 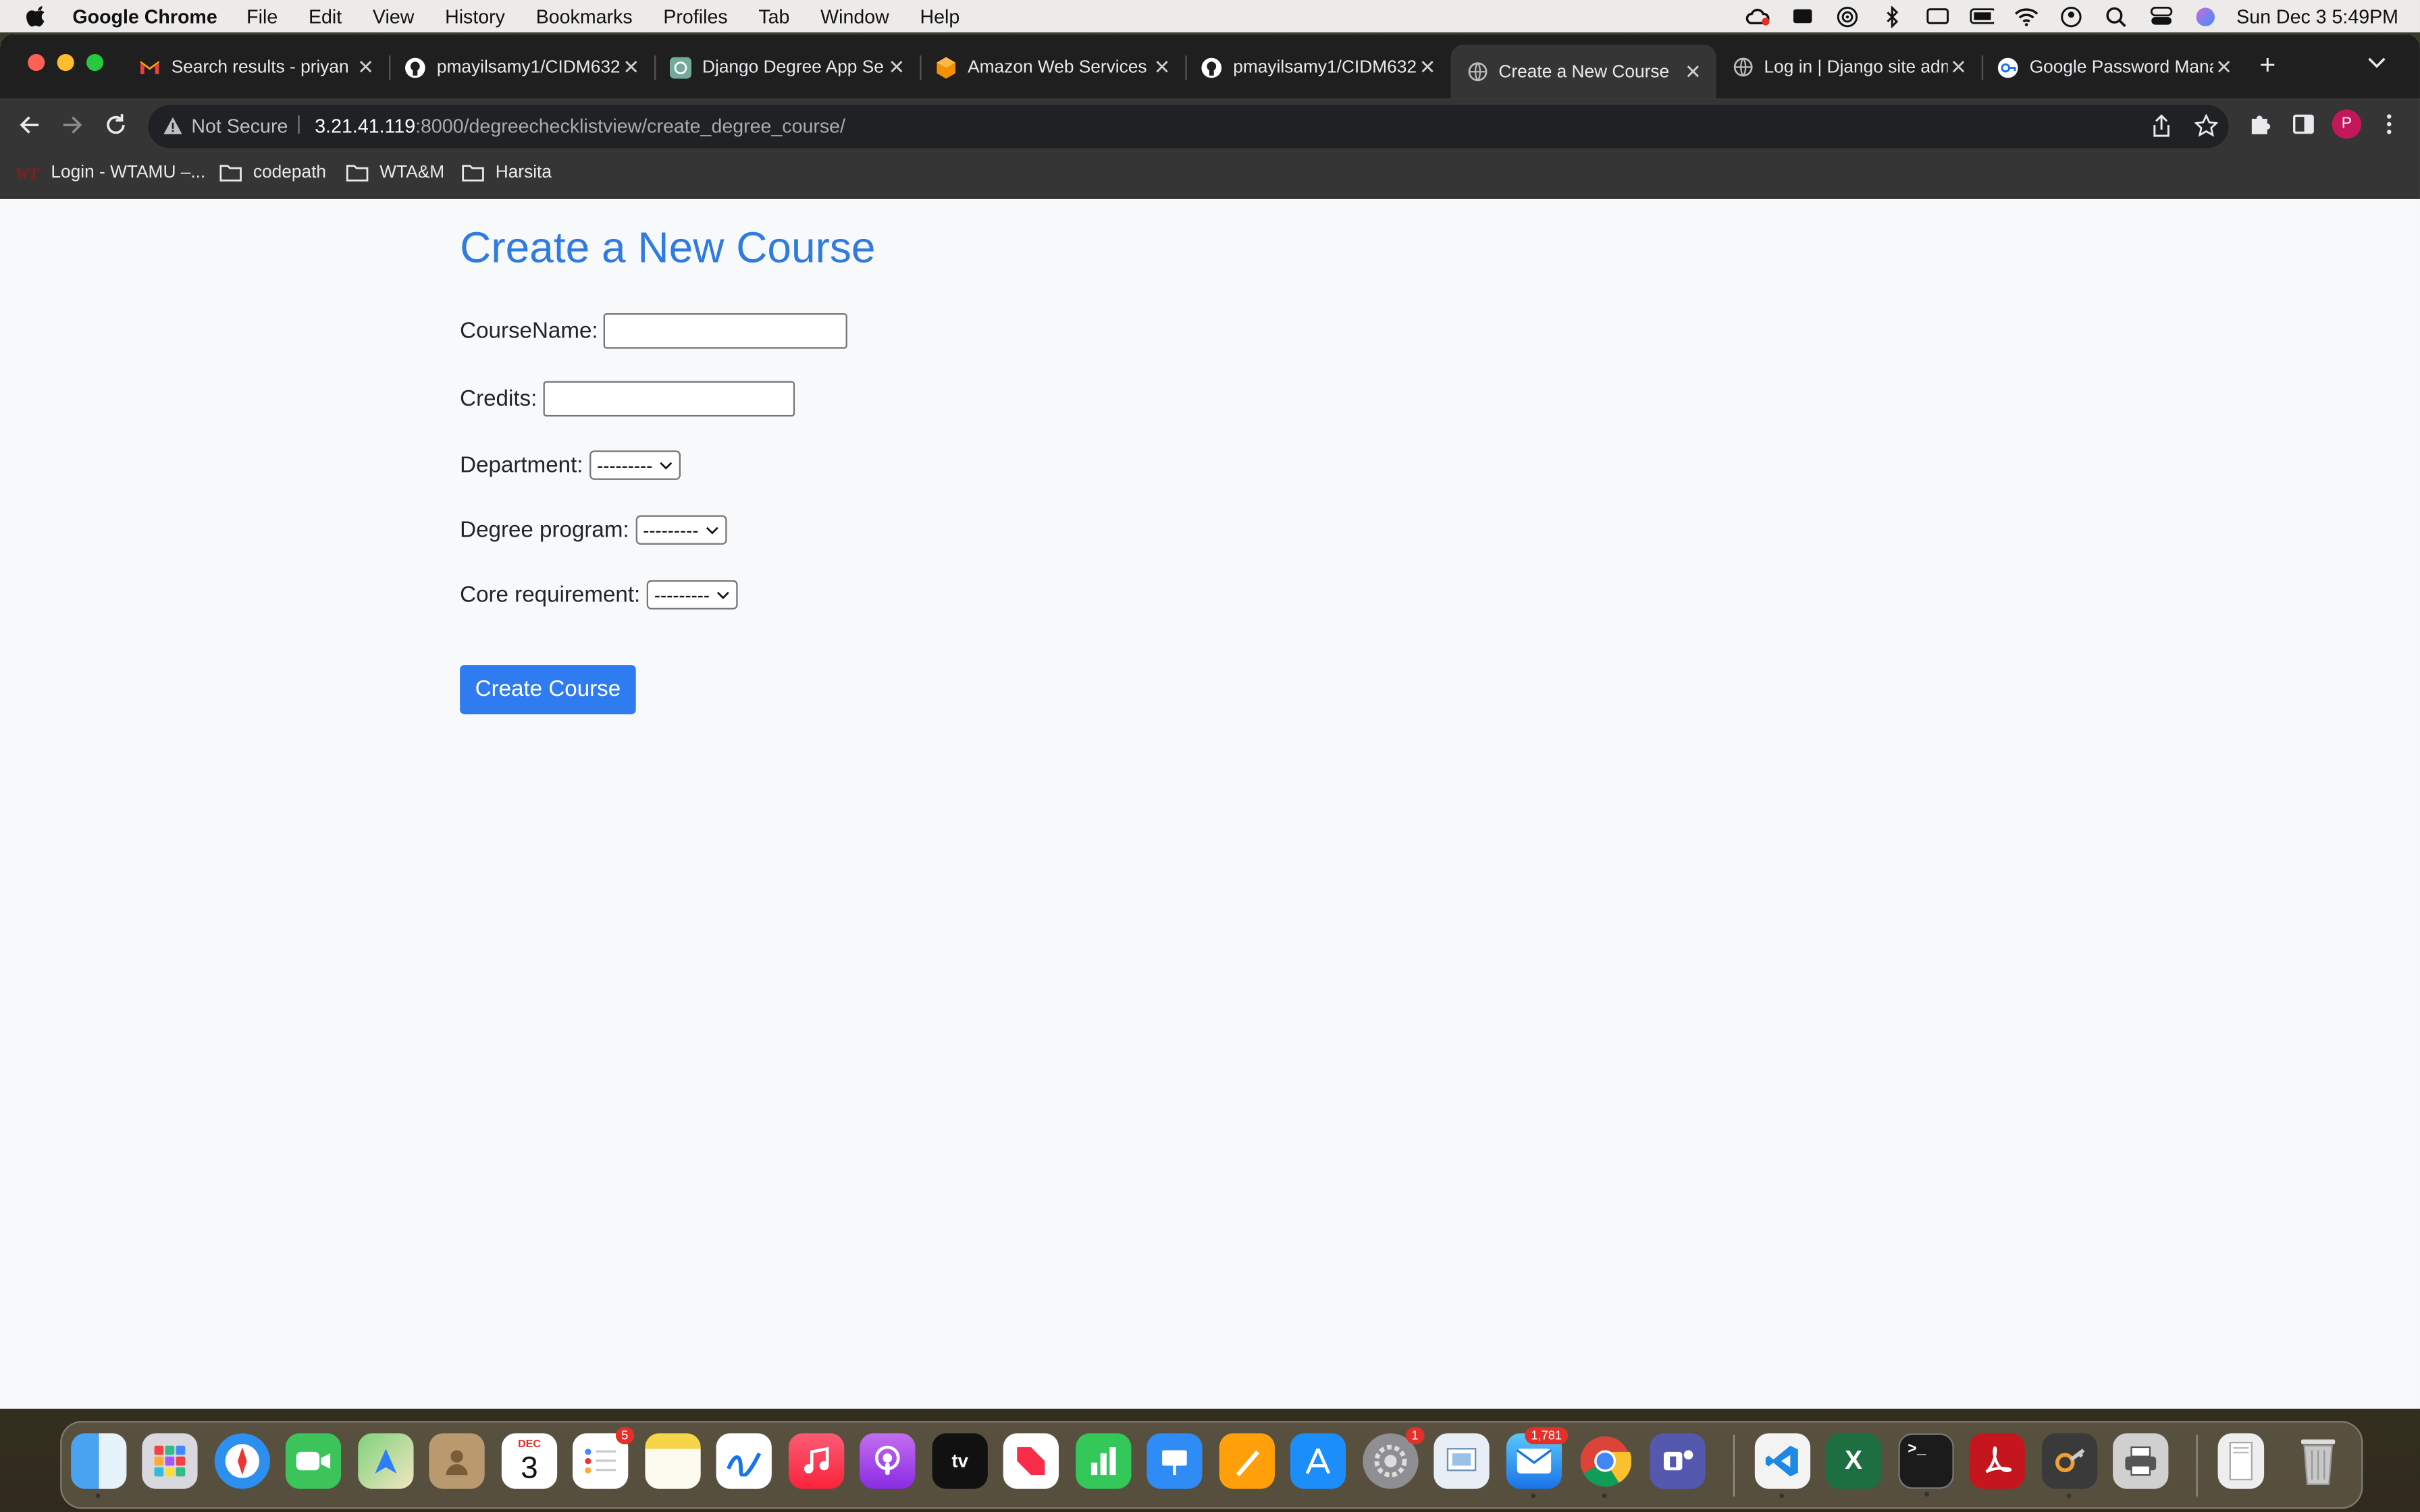 I want to click on spotlight-search-icon, so click(x=2116, y=16).